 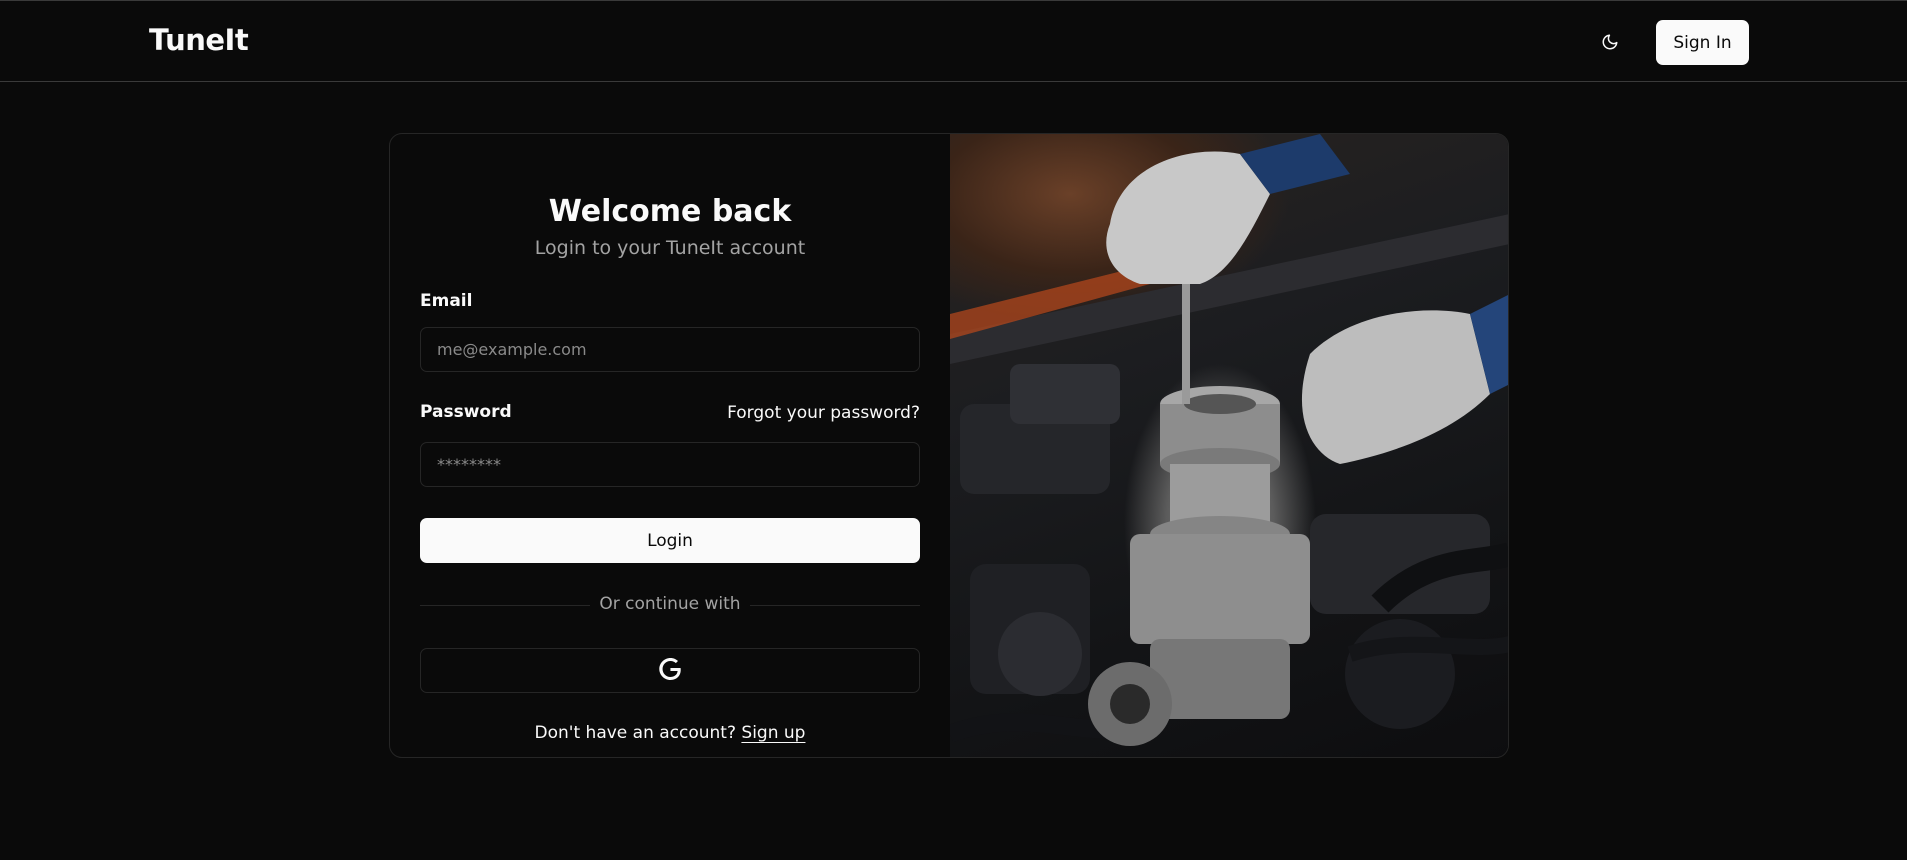 What do you see at coordinates (670, 464) in the screenshot?
I see `password-field` at bounding box center [670, 464].